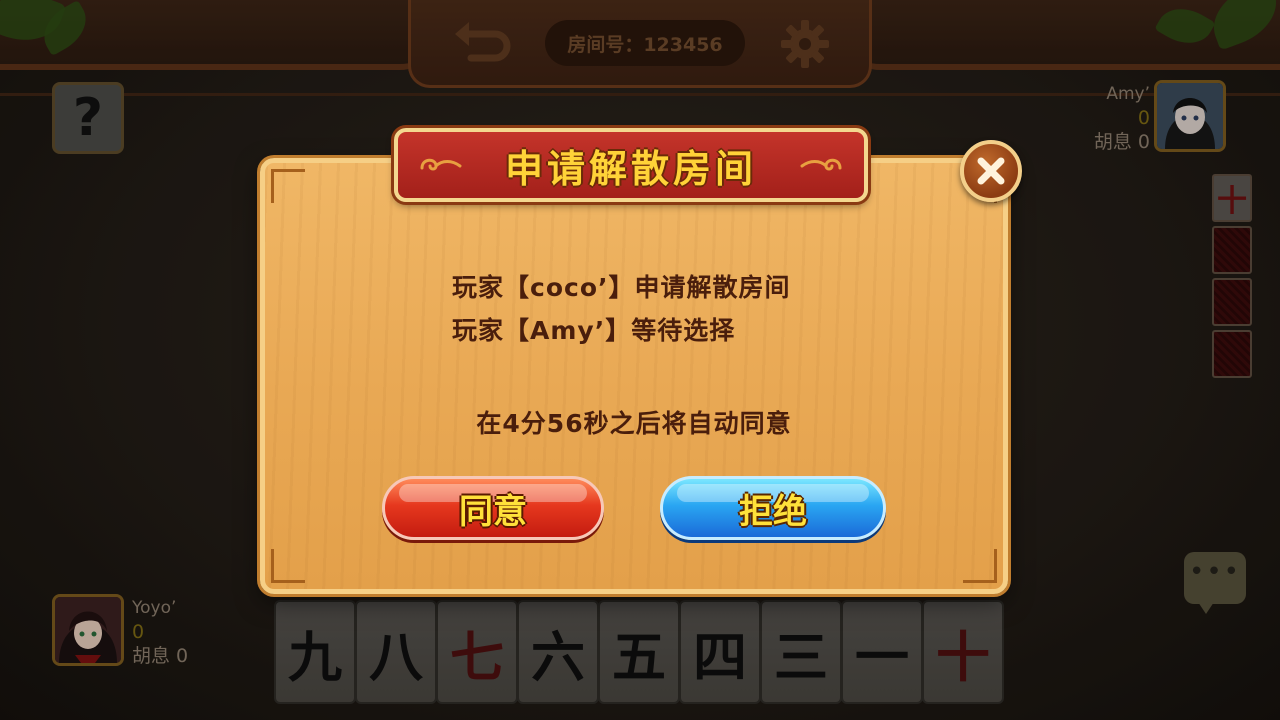 This screenshot has height=720, width=1280. I want to click on waiting-message: 玩家【Amy’】等待选择, so click(594, 330).